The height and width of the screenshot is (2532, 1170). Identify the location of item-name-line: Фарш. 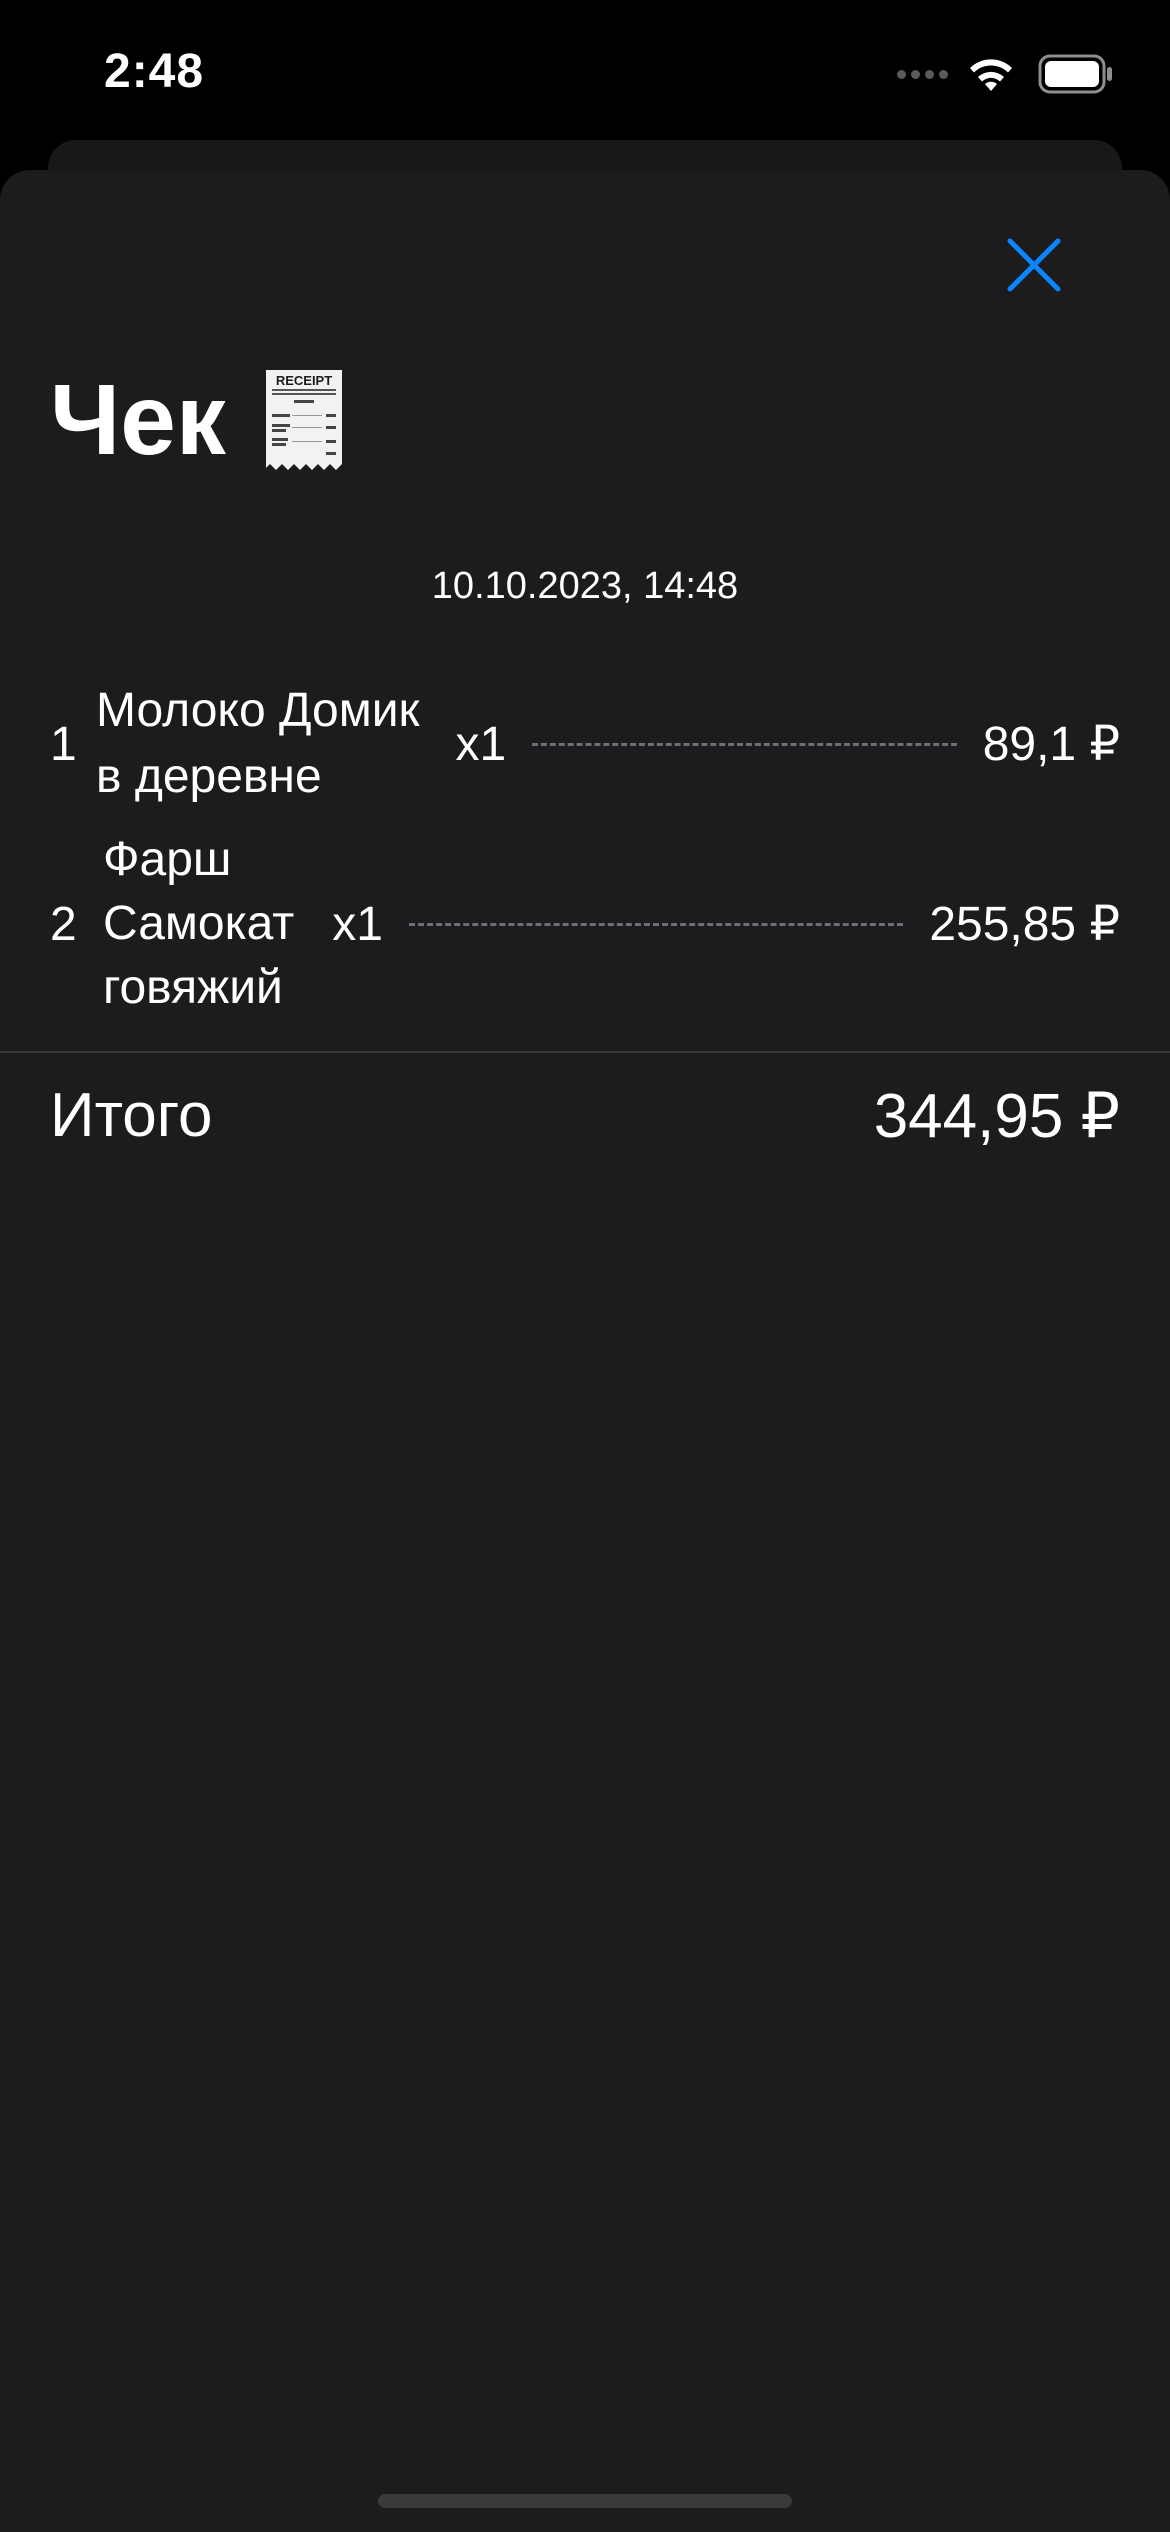
(167, 859).